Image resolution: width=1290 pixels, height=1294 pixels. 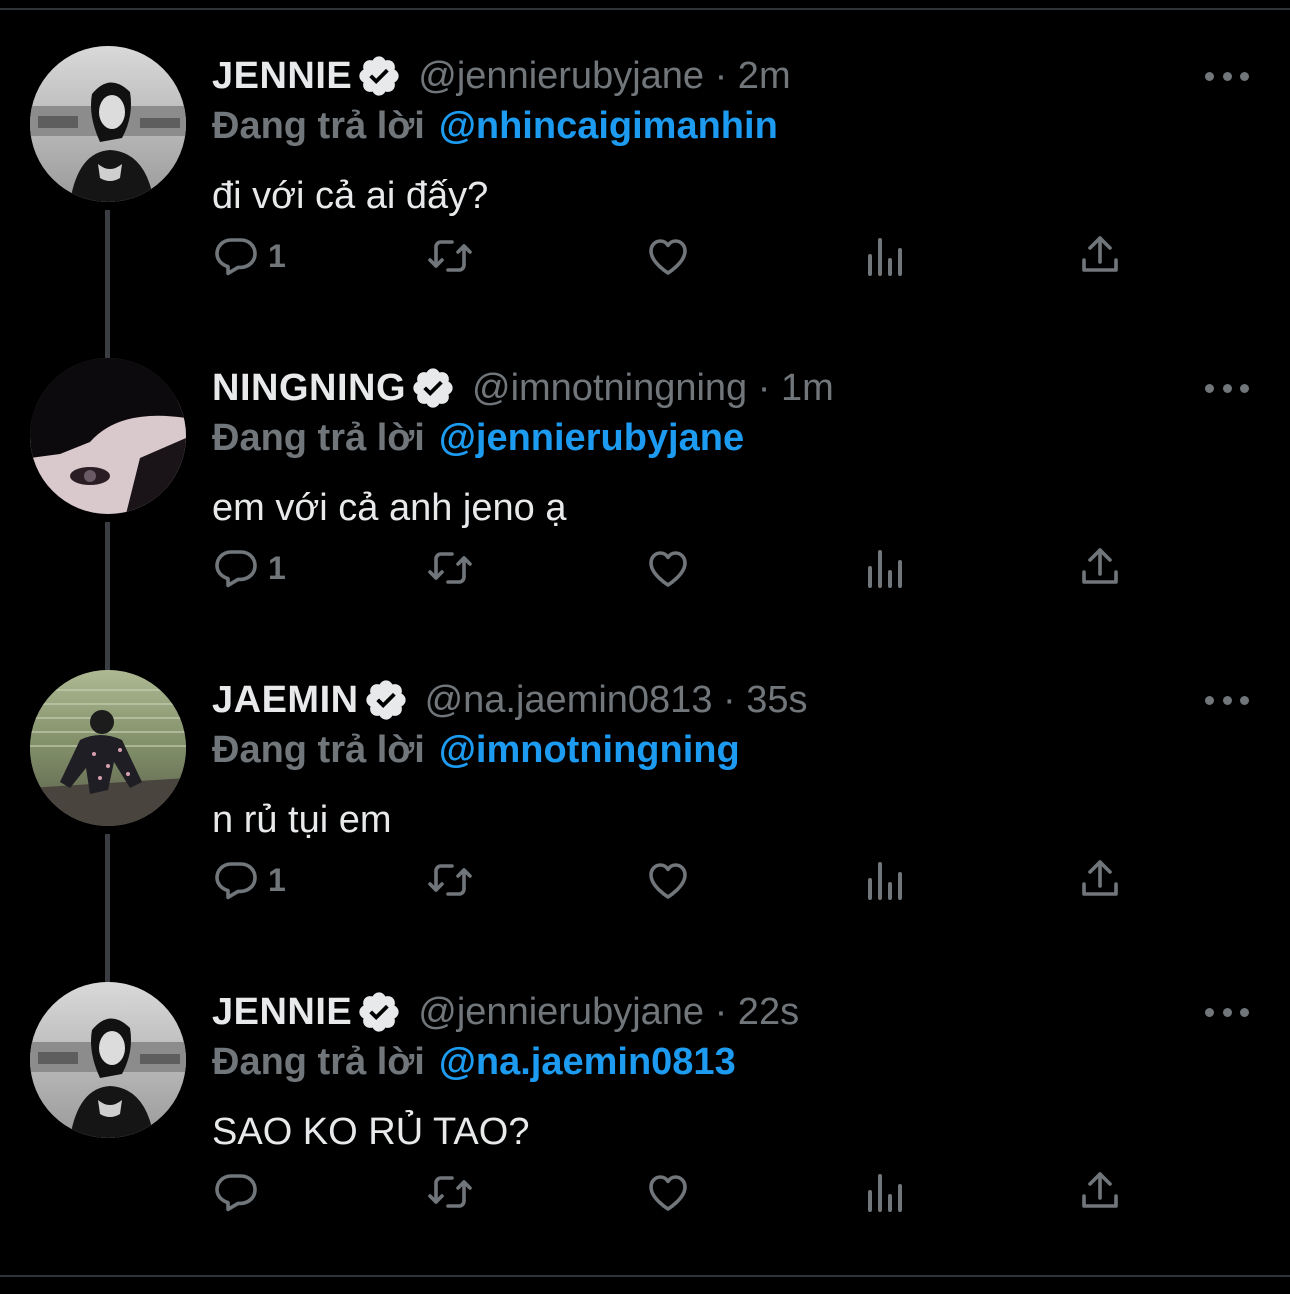 I want to click on handle-and-time: @jennierubyjane · 2m, so click(x=604, y=76).